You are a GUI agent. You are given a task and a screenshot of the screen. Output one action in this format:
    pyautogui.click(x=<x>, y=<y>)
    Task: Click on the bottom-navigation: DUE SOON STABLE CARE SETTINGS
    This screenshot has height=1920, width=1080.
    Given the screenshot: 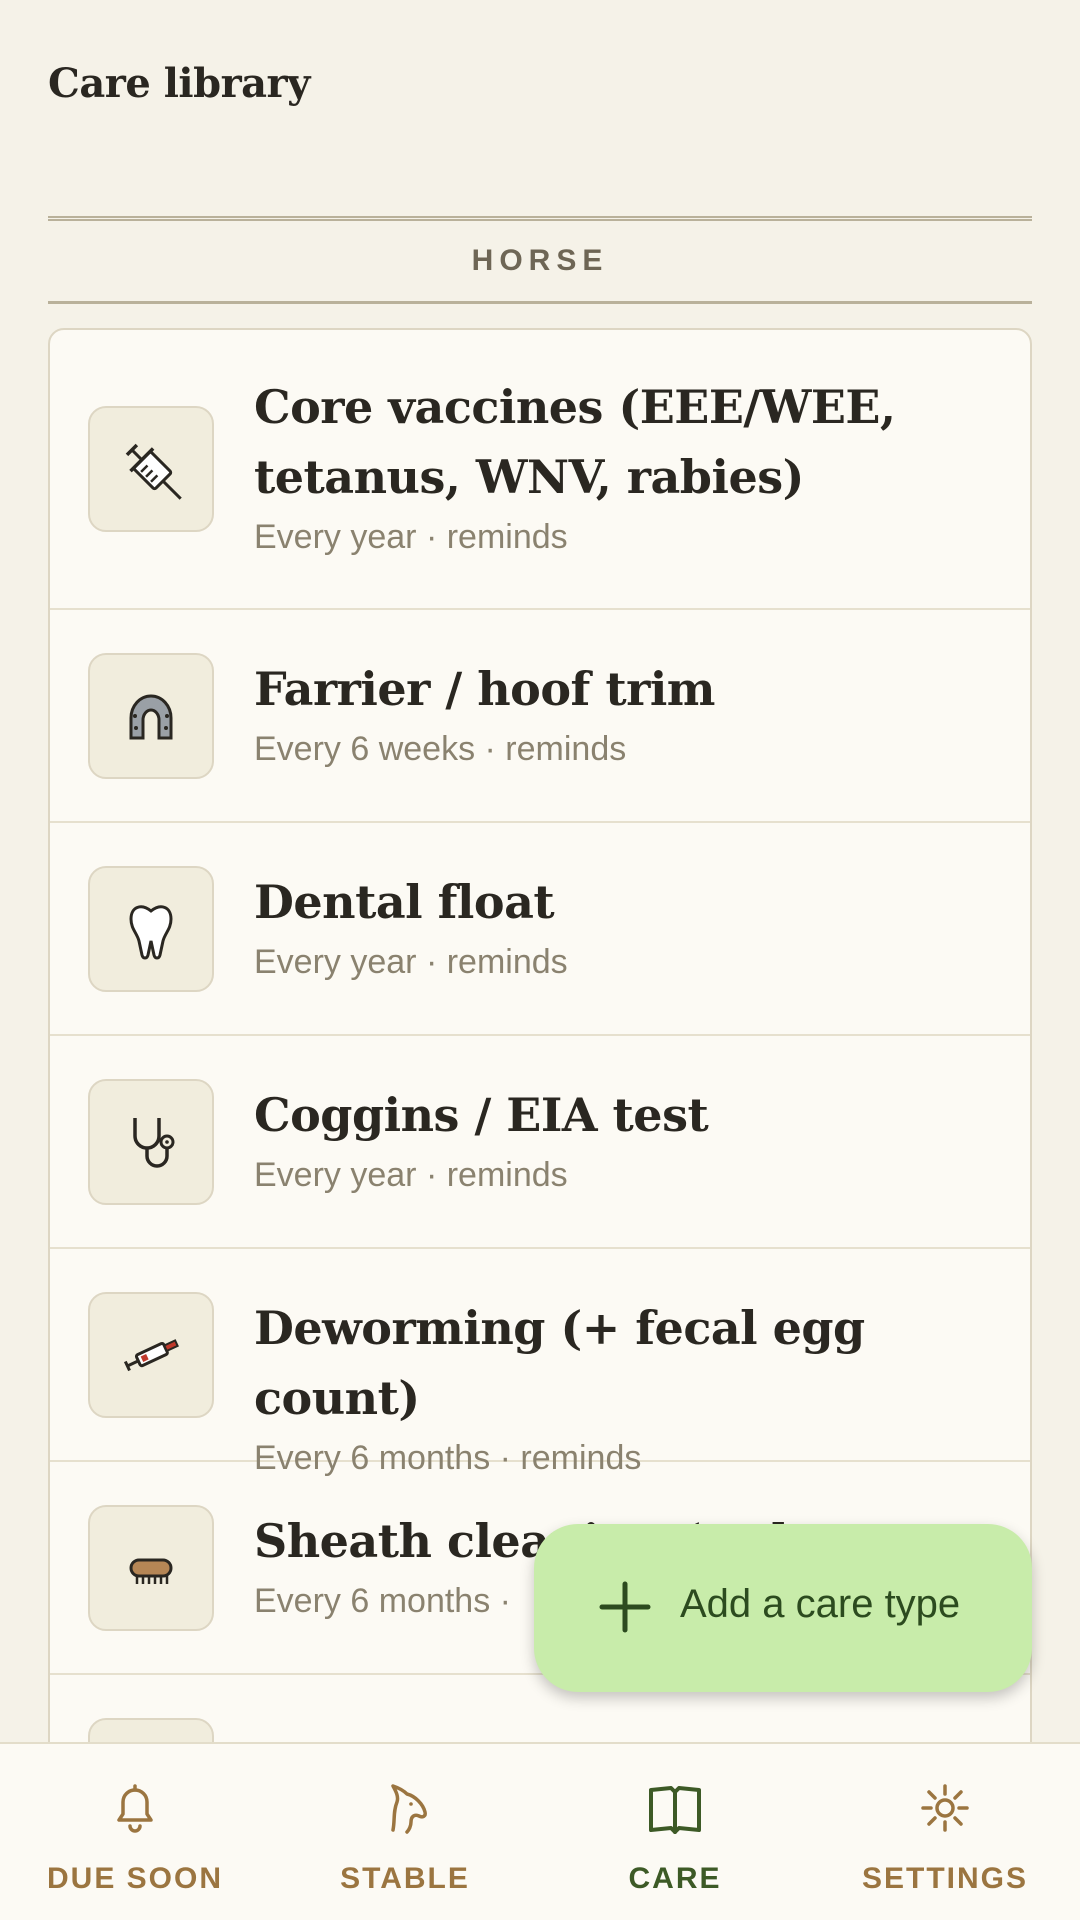 What is the action you would take?
    pyautogui.click(x=540, y=1831)
    